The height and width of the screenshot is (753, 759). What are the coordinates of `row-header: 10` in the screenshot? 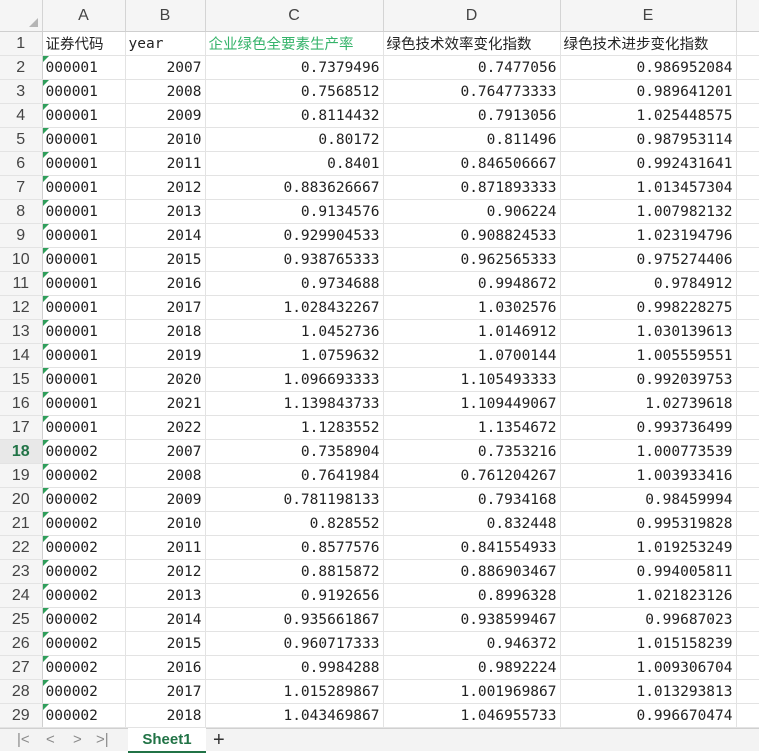 It's located at (21, 259).